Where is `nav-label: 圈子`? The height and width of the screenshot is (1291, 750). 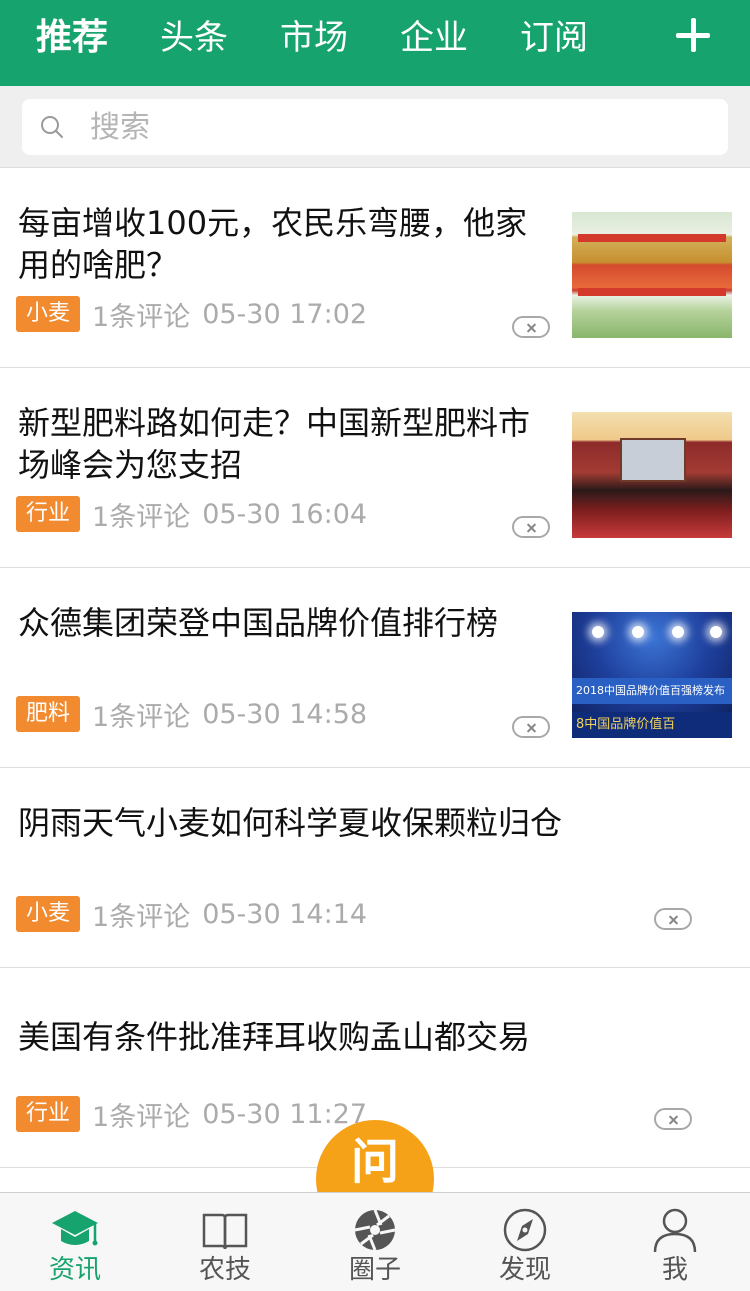 nav-label: 圈子 is located at coordinates (374, 1270).